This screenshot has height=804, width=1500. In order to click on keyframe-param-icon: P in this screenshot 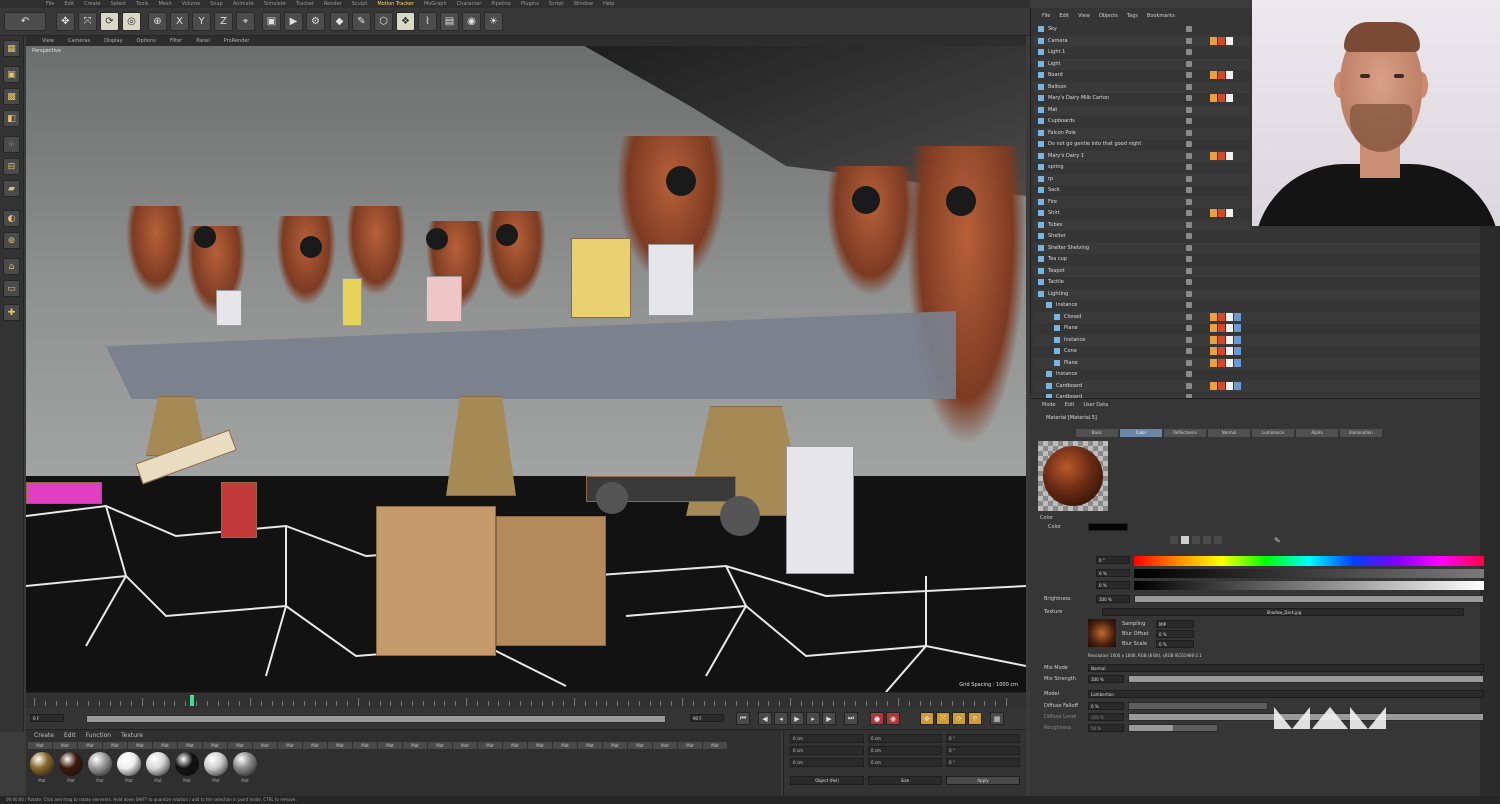, I will do `click(975, 718)`.